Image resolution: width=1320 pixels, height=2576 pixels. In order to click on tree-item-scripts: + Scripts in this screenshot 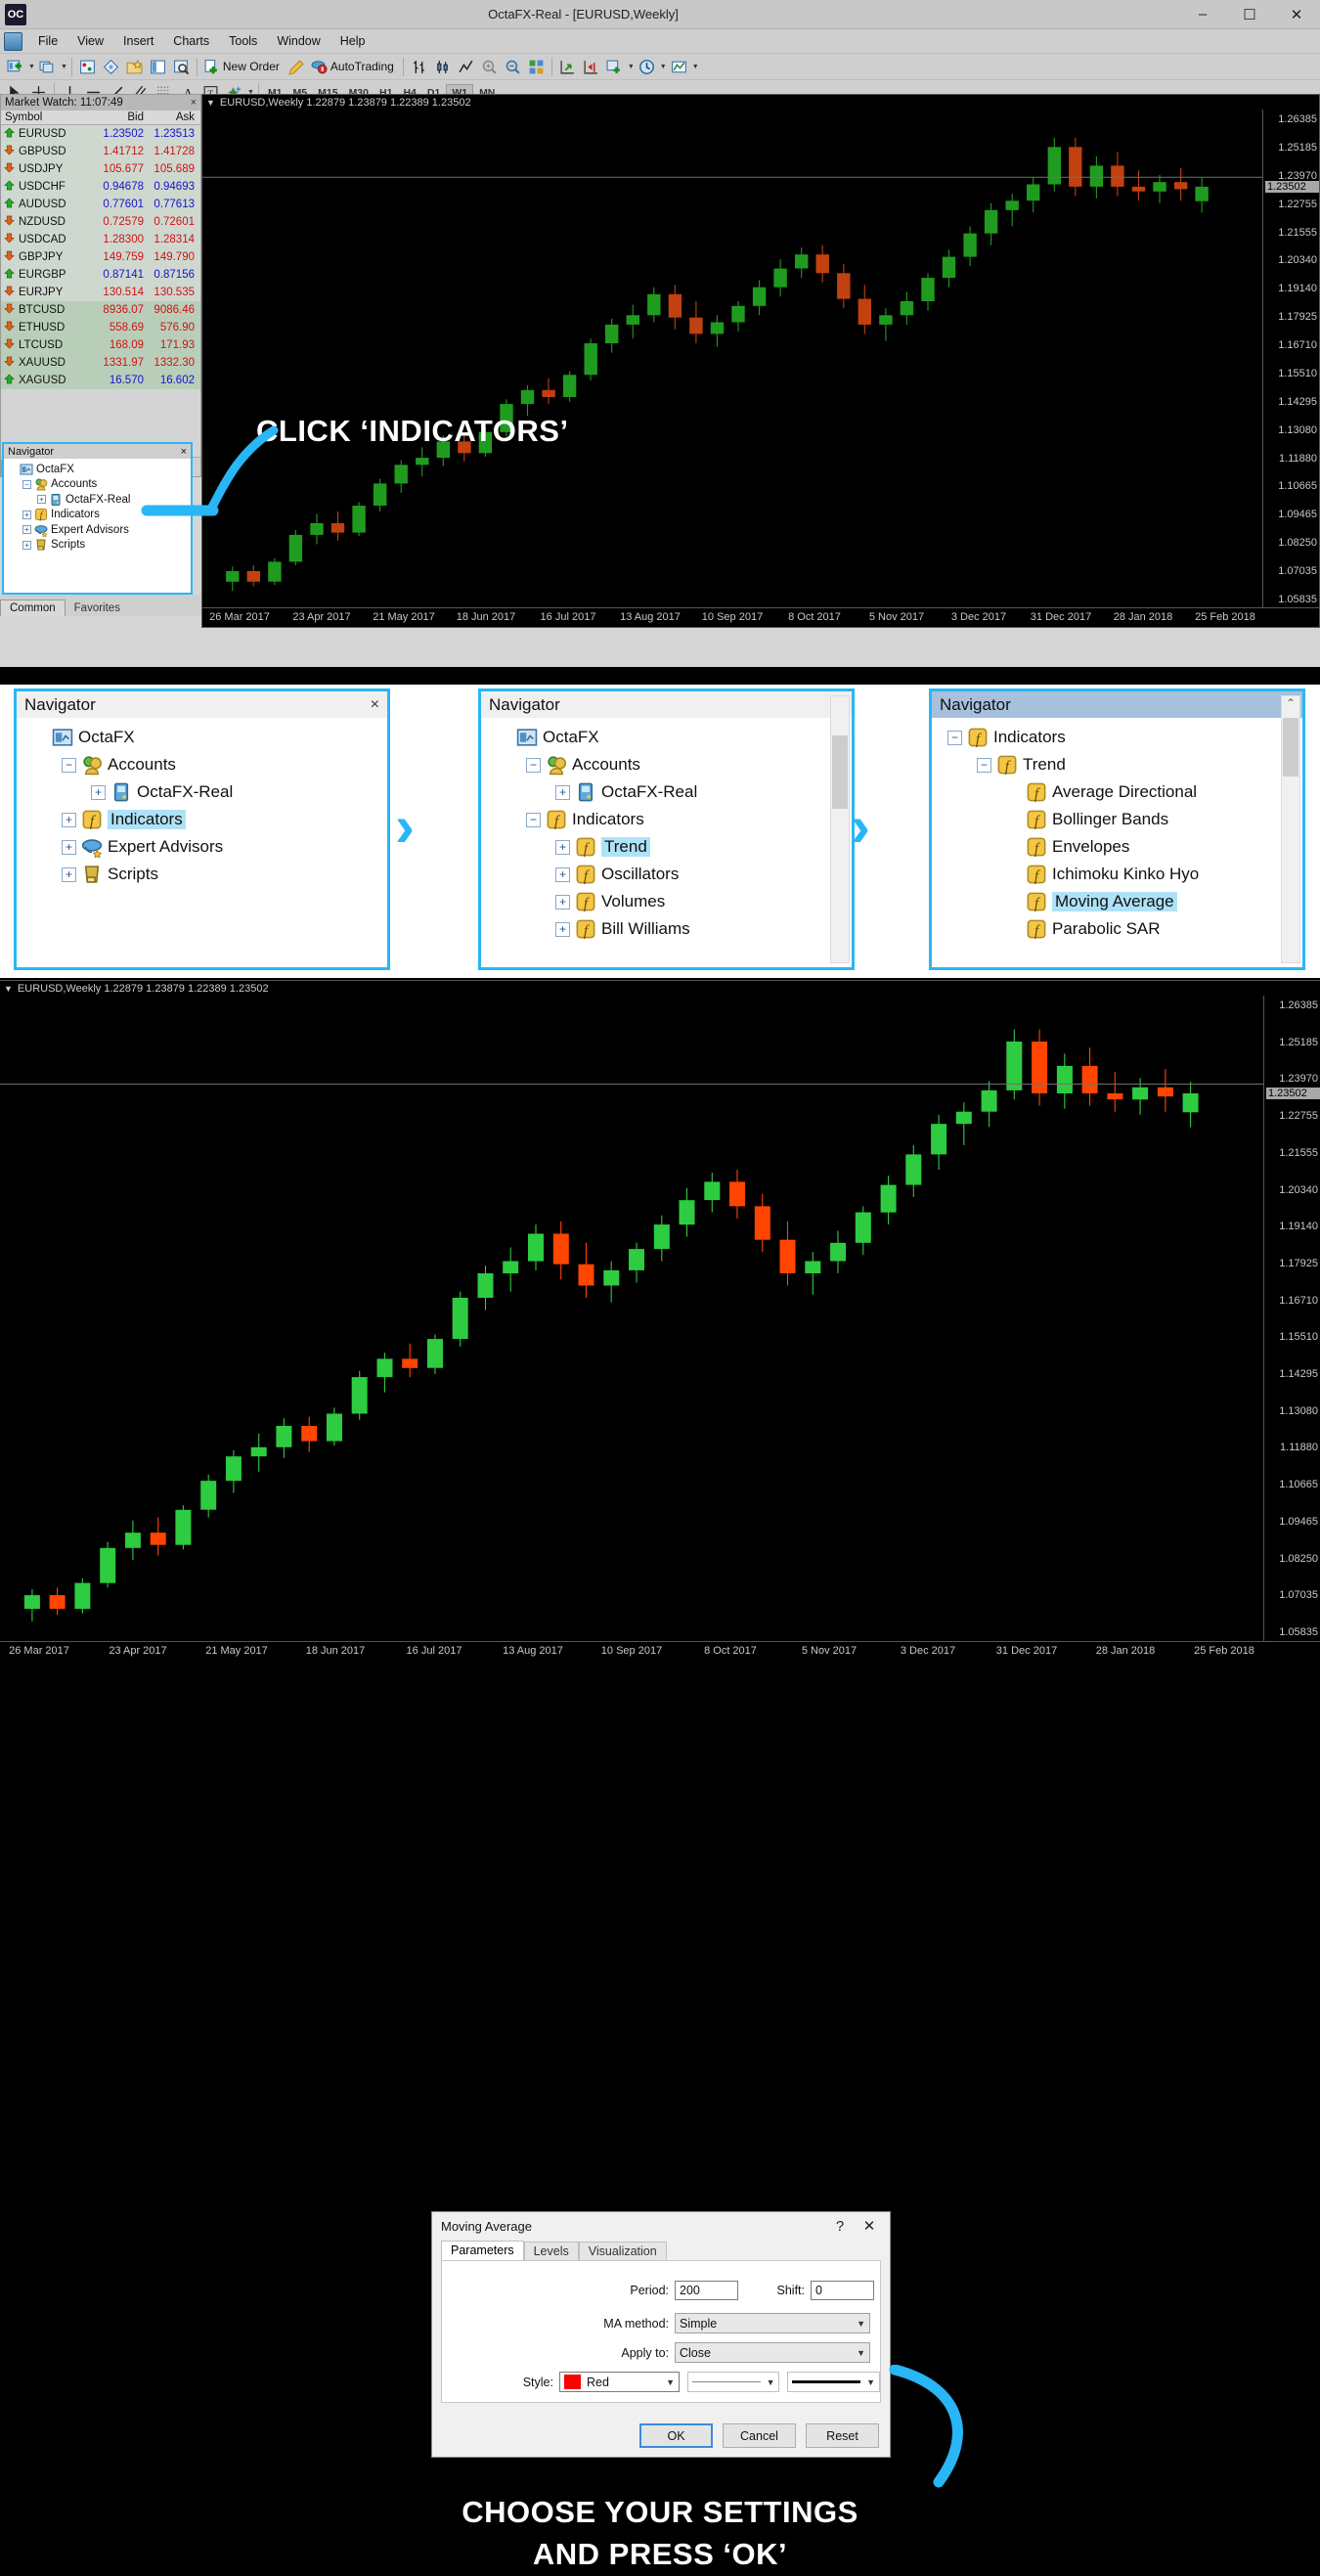, I will do `click(97, 546)`.